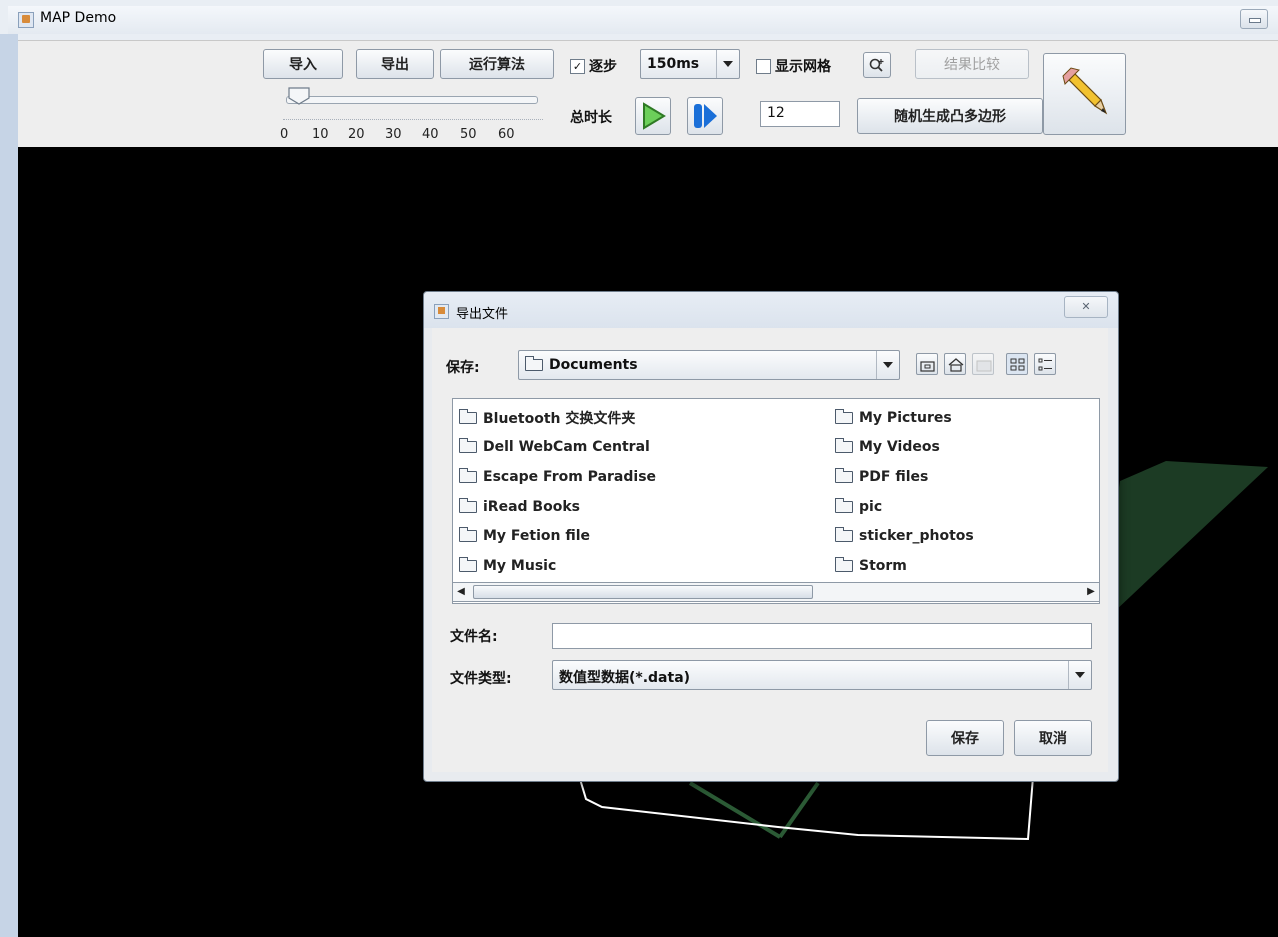 This screenshot has width=1278, height=937. I want to click on scroll-left-icon: ◀, so click(461, 592).